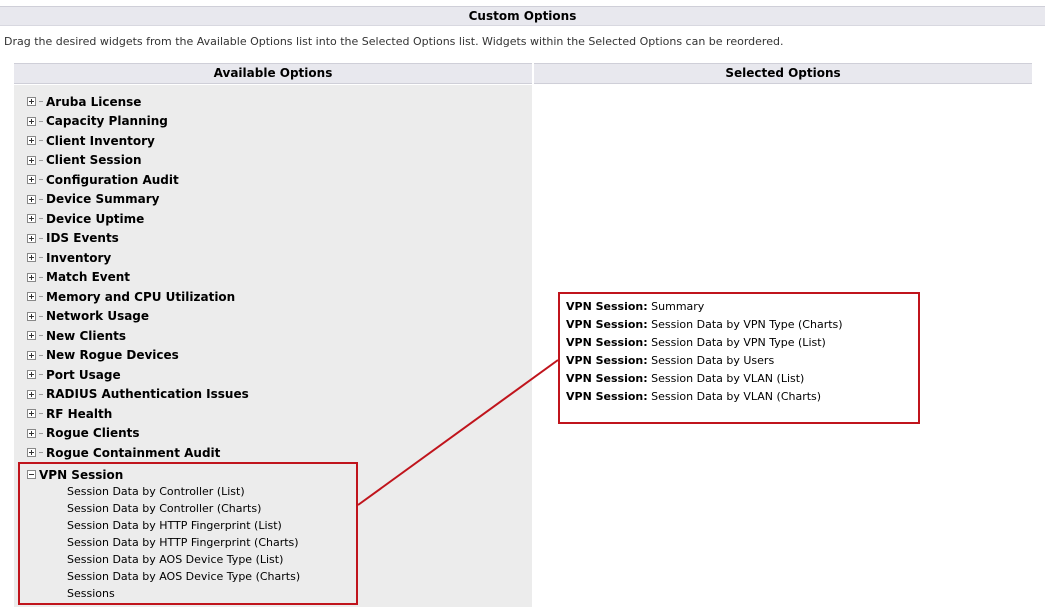 The height and width of the screenshot is (613, 1045). I want to click on available-options-header: Available Options, so click(273, 73).